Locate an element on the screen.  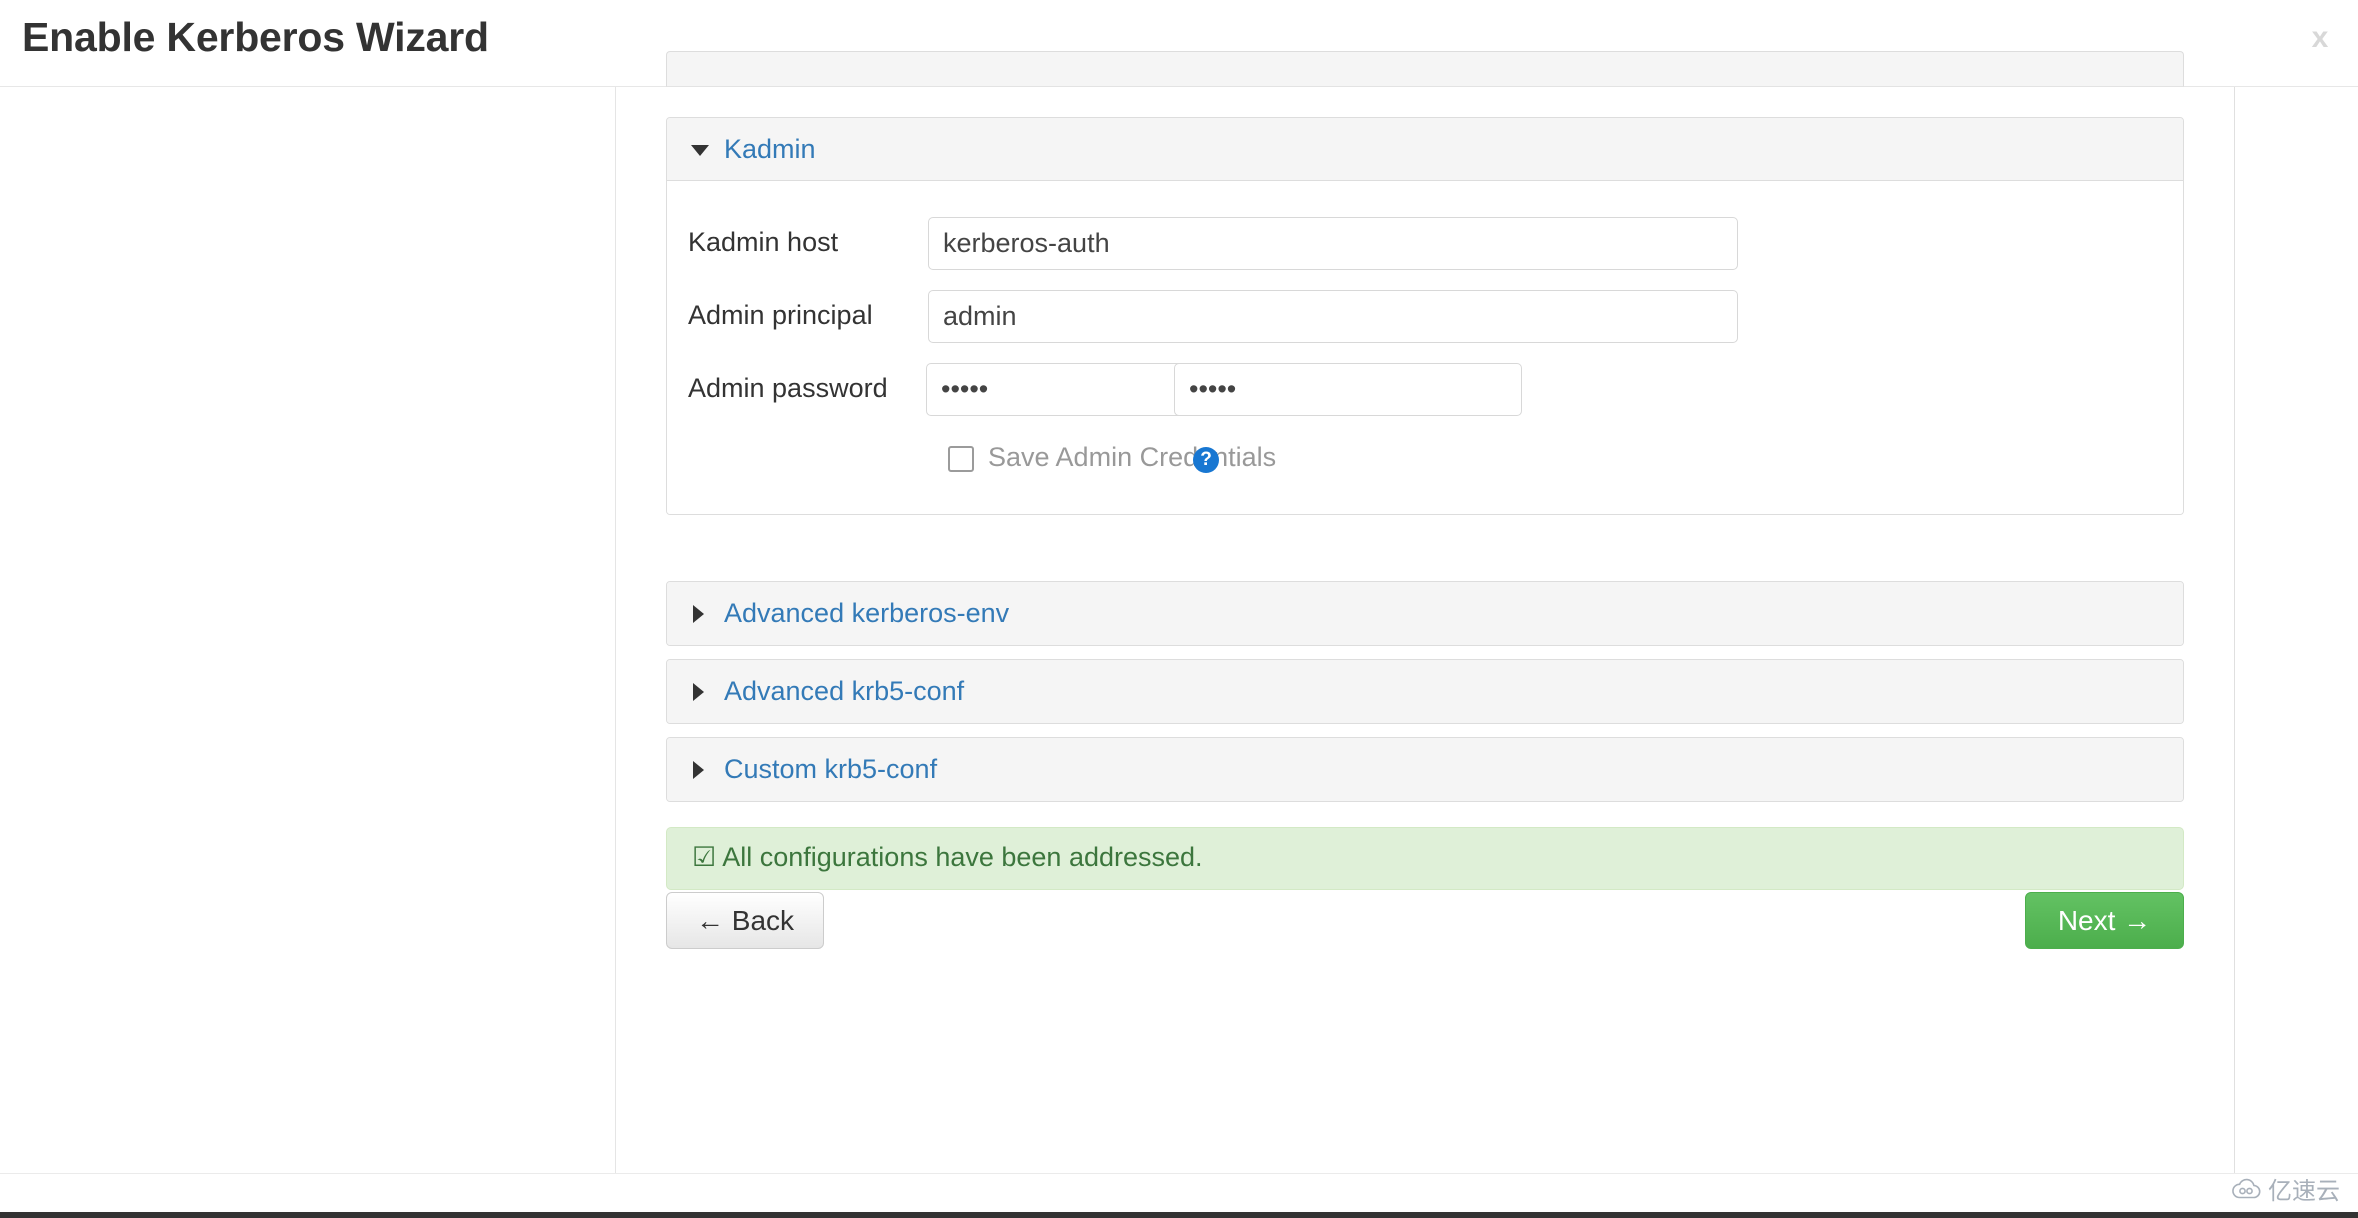
watermark-text: 亿速云 is located at coordinates (2304, 1191).